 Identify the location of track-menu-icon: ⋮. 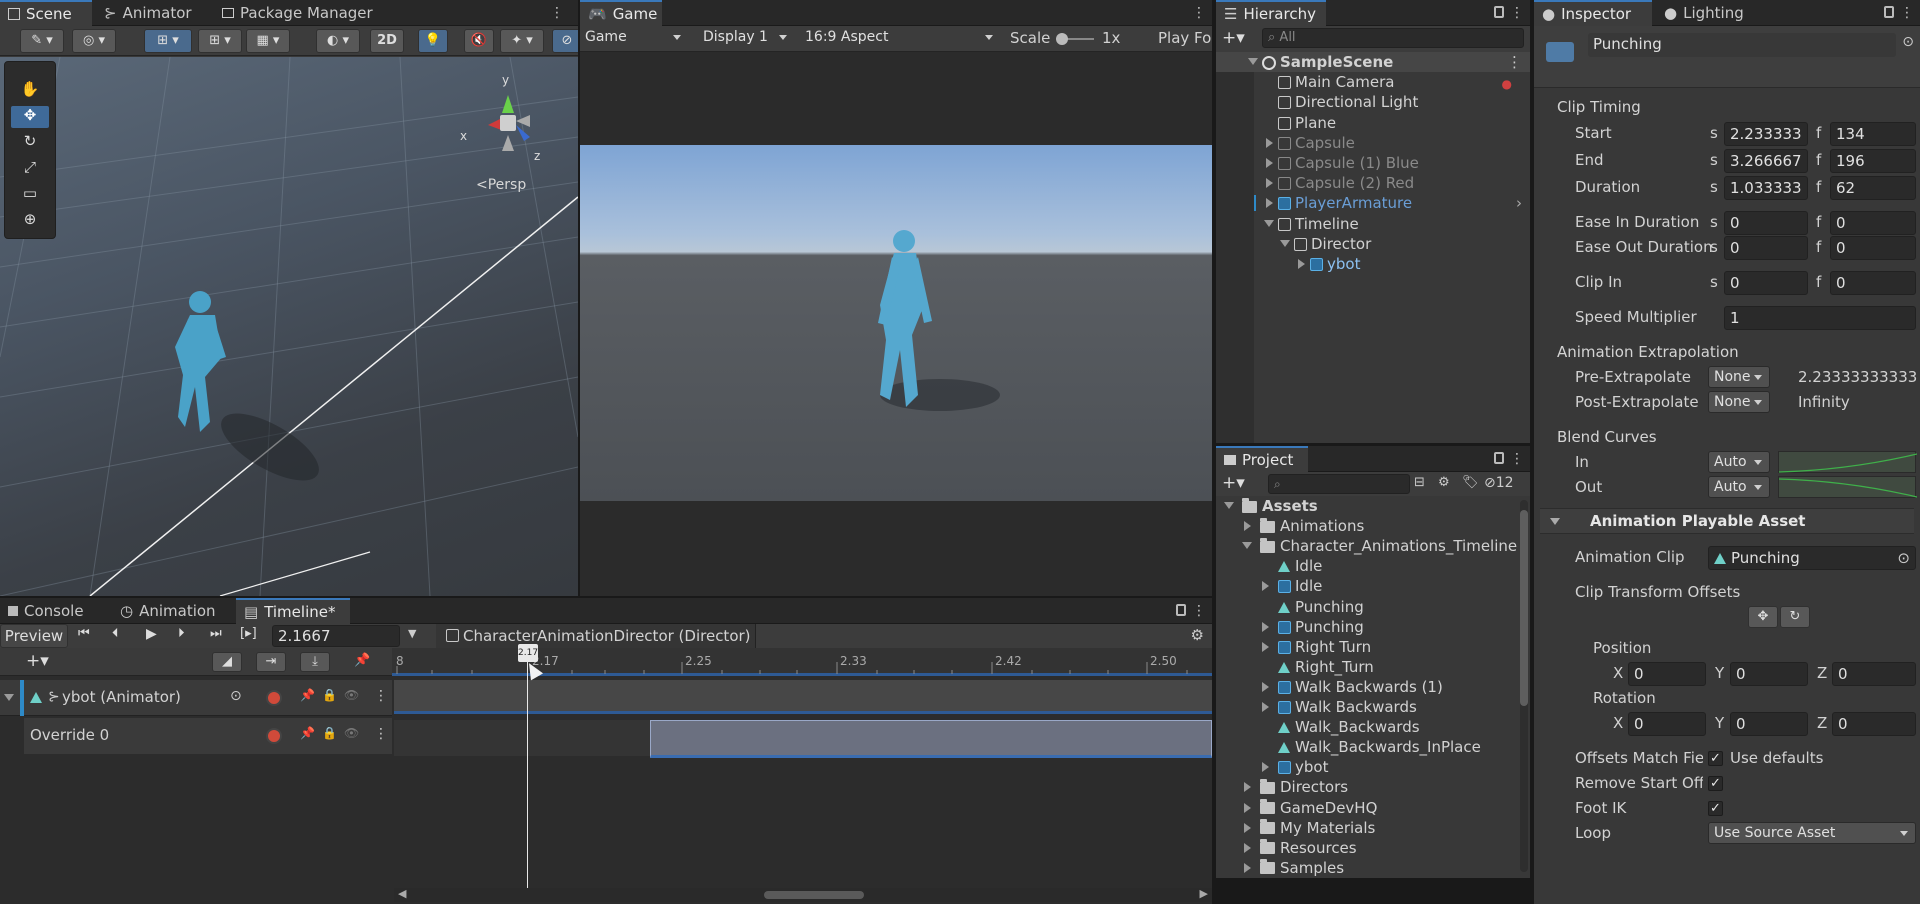
(381, 696).